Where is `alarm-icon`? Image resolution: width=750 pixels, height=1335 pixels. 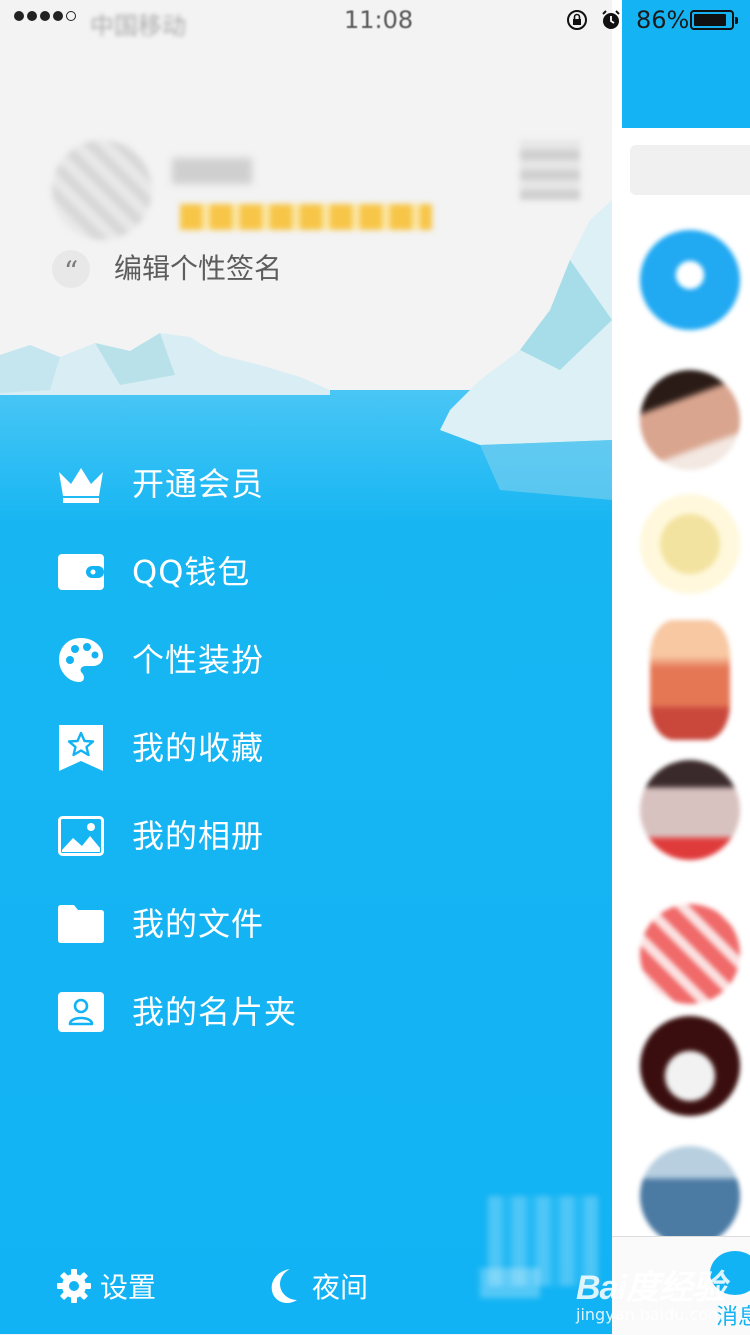 alarm-icon is located at coordinates (611, 19).